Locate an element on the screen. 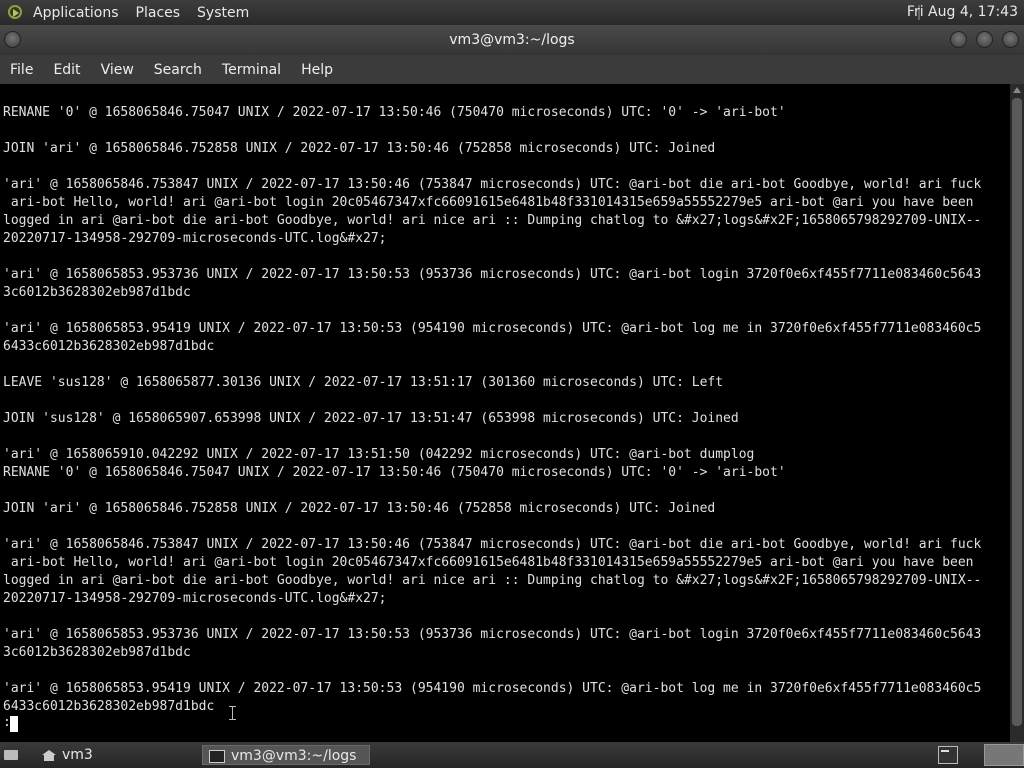 The height and width of the screenshot is (768, 1024). tray-terminal-icon is located at coordinates (948, 755).